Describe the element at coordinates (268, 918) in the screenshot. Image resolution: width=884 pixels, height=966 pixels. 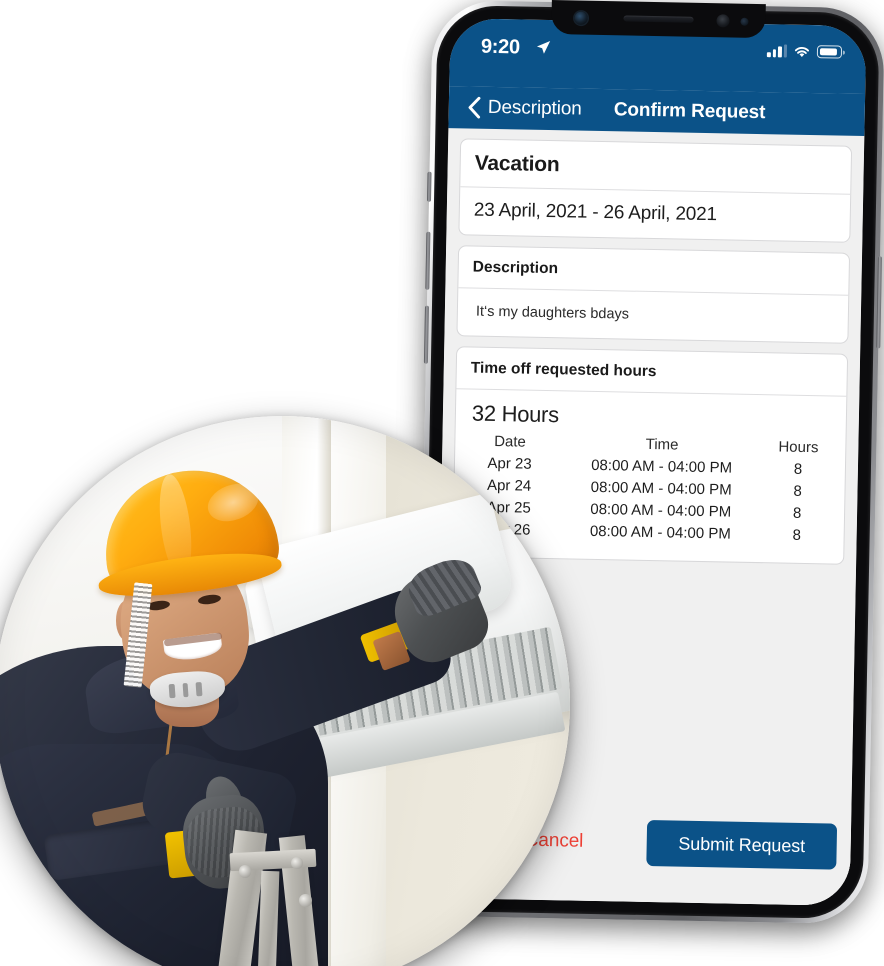
I see `ladder-rail-center` at that location.